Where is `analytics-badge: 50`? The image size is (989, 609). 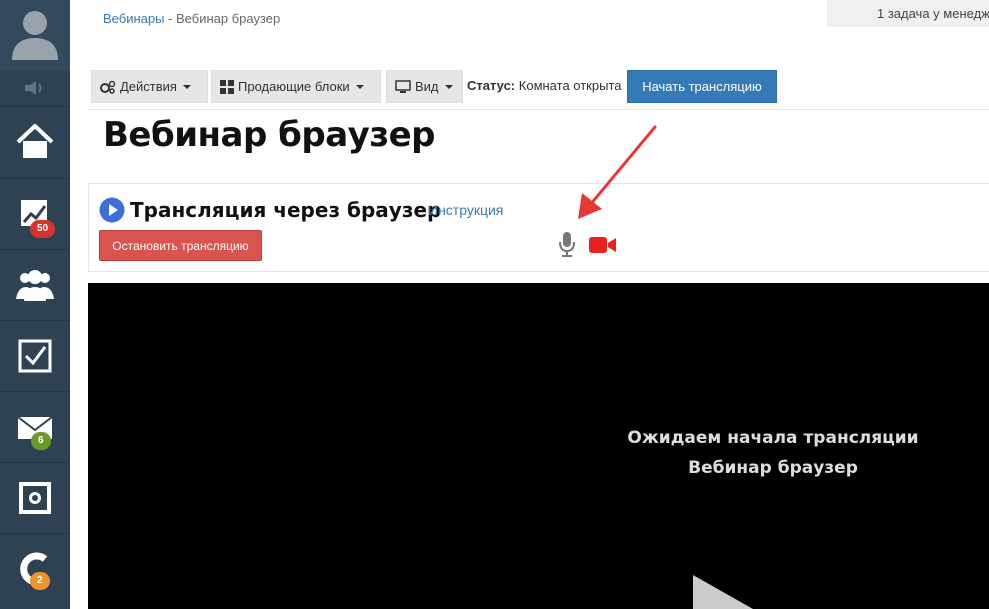 analytics-badge: 50 is located at coordinates (43, 229).